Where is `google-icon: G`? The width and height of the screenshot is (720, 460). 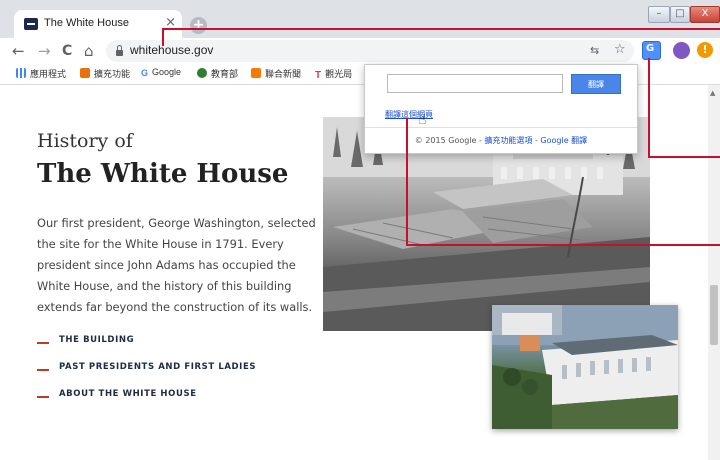
google-icon: G is located at coordinates (145, 73).